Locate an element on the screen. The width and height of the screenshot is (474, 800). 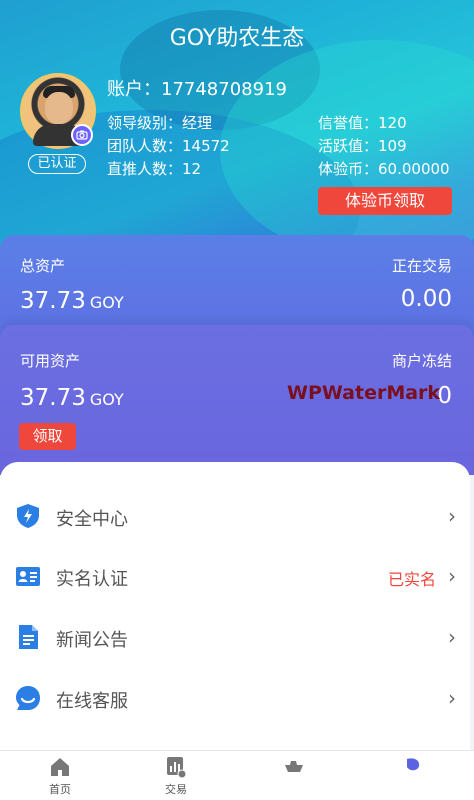
total-assets-label: 总资产 is located at coordinates (43, 266).